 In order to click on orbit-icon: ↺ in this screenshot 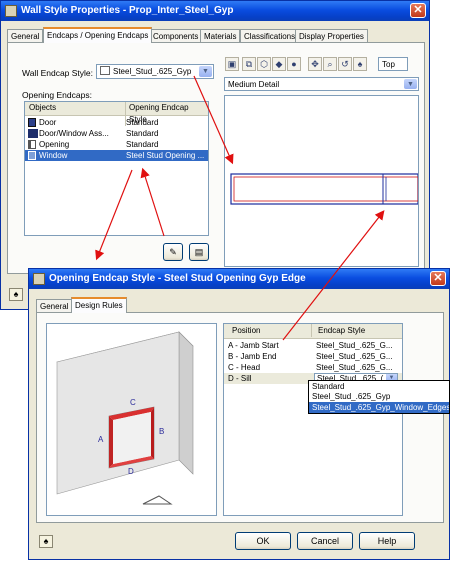, I will do `click(345, 64)`.